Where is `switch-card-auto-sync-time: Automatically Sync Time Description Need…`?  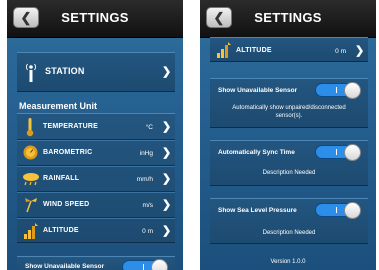 switch-card-auto-sync-time: Automatically Sync Time Description Need… is located at coordinates (289, 163).